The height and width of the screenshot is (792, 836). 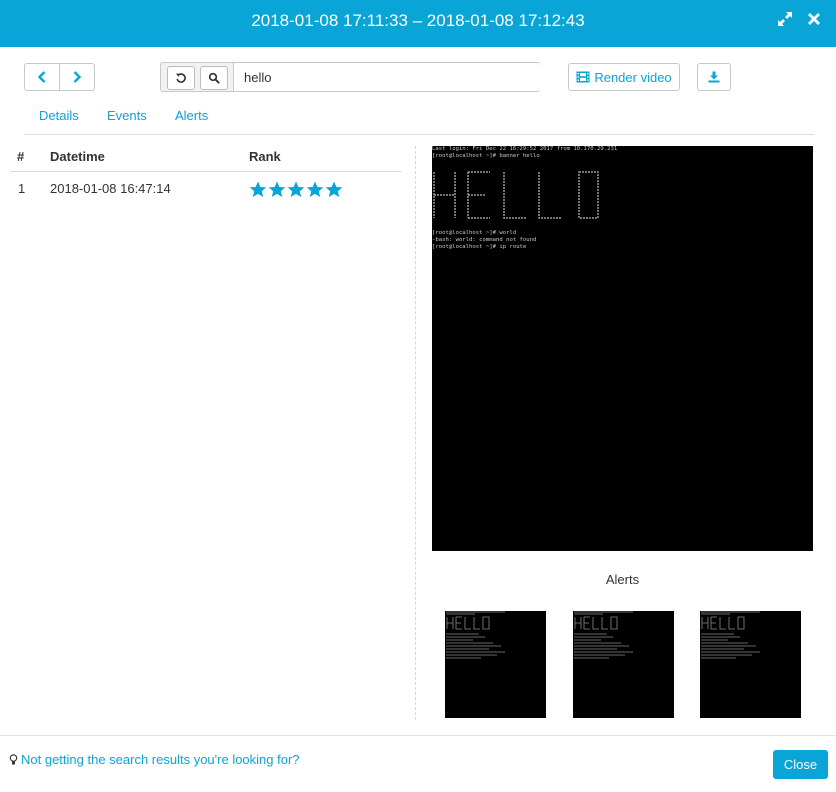 What do you see at coordinates (474, 233) in the screenshot?
I see `terminal-line: [root@localhost ~]# world` at bounding box center [474, 233].